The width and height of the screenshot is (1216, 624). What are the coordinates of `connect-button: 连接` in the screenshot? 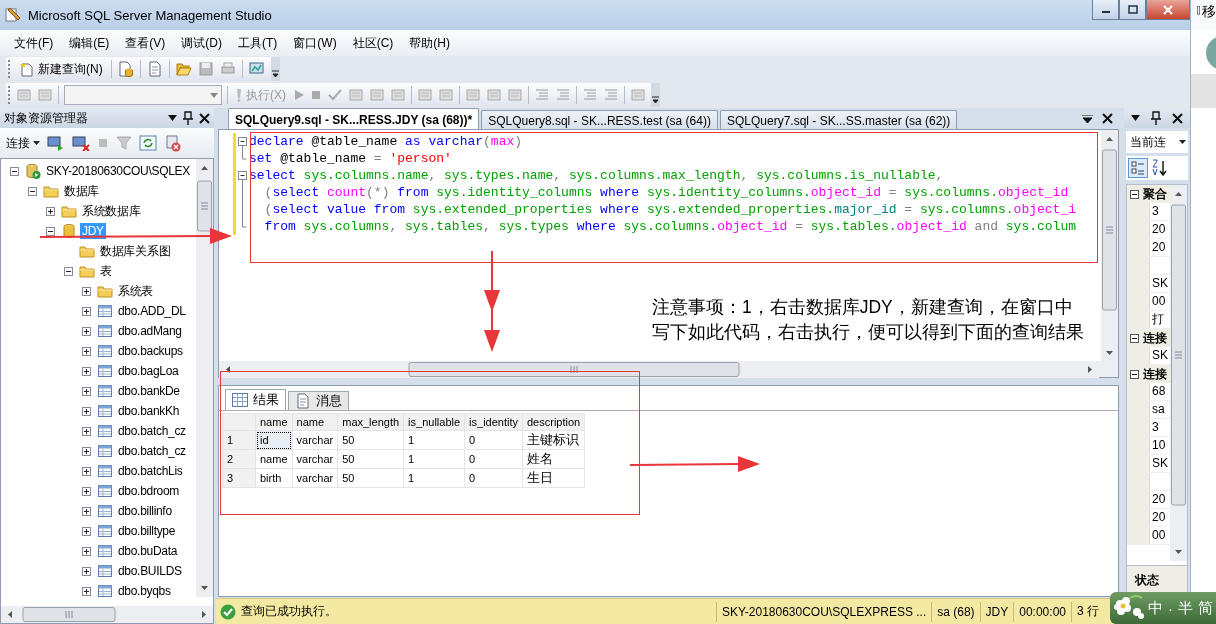 It's located at (23, 143).